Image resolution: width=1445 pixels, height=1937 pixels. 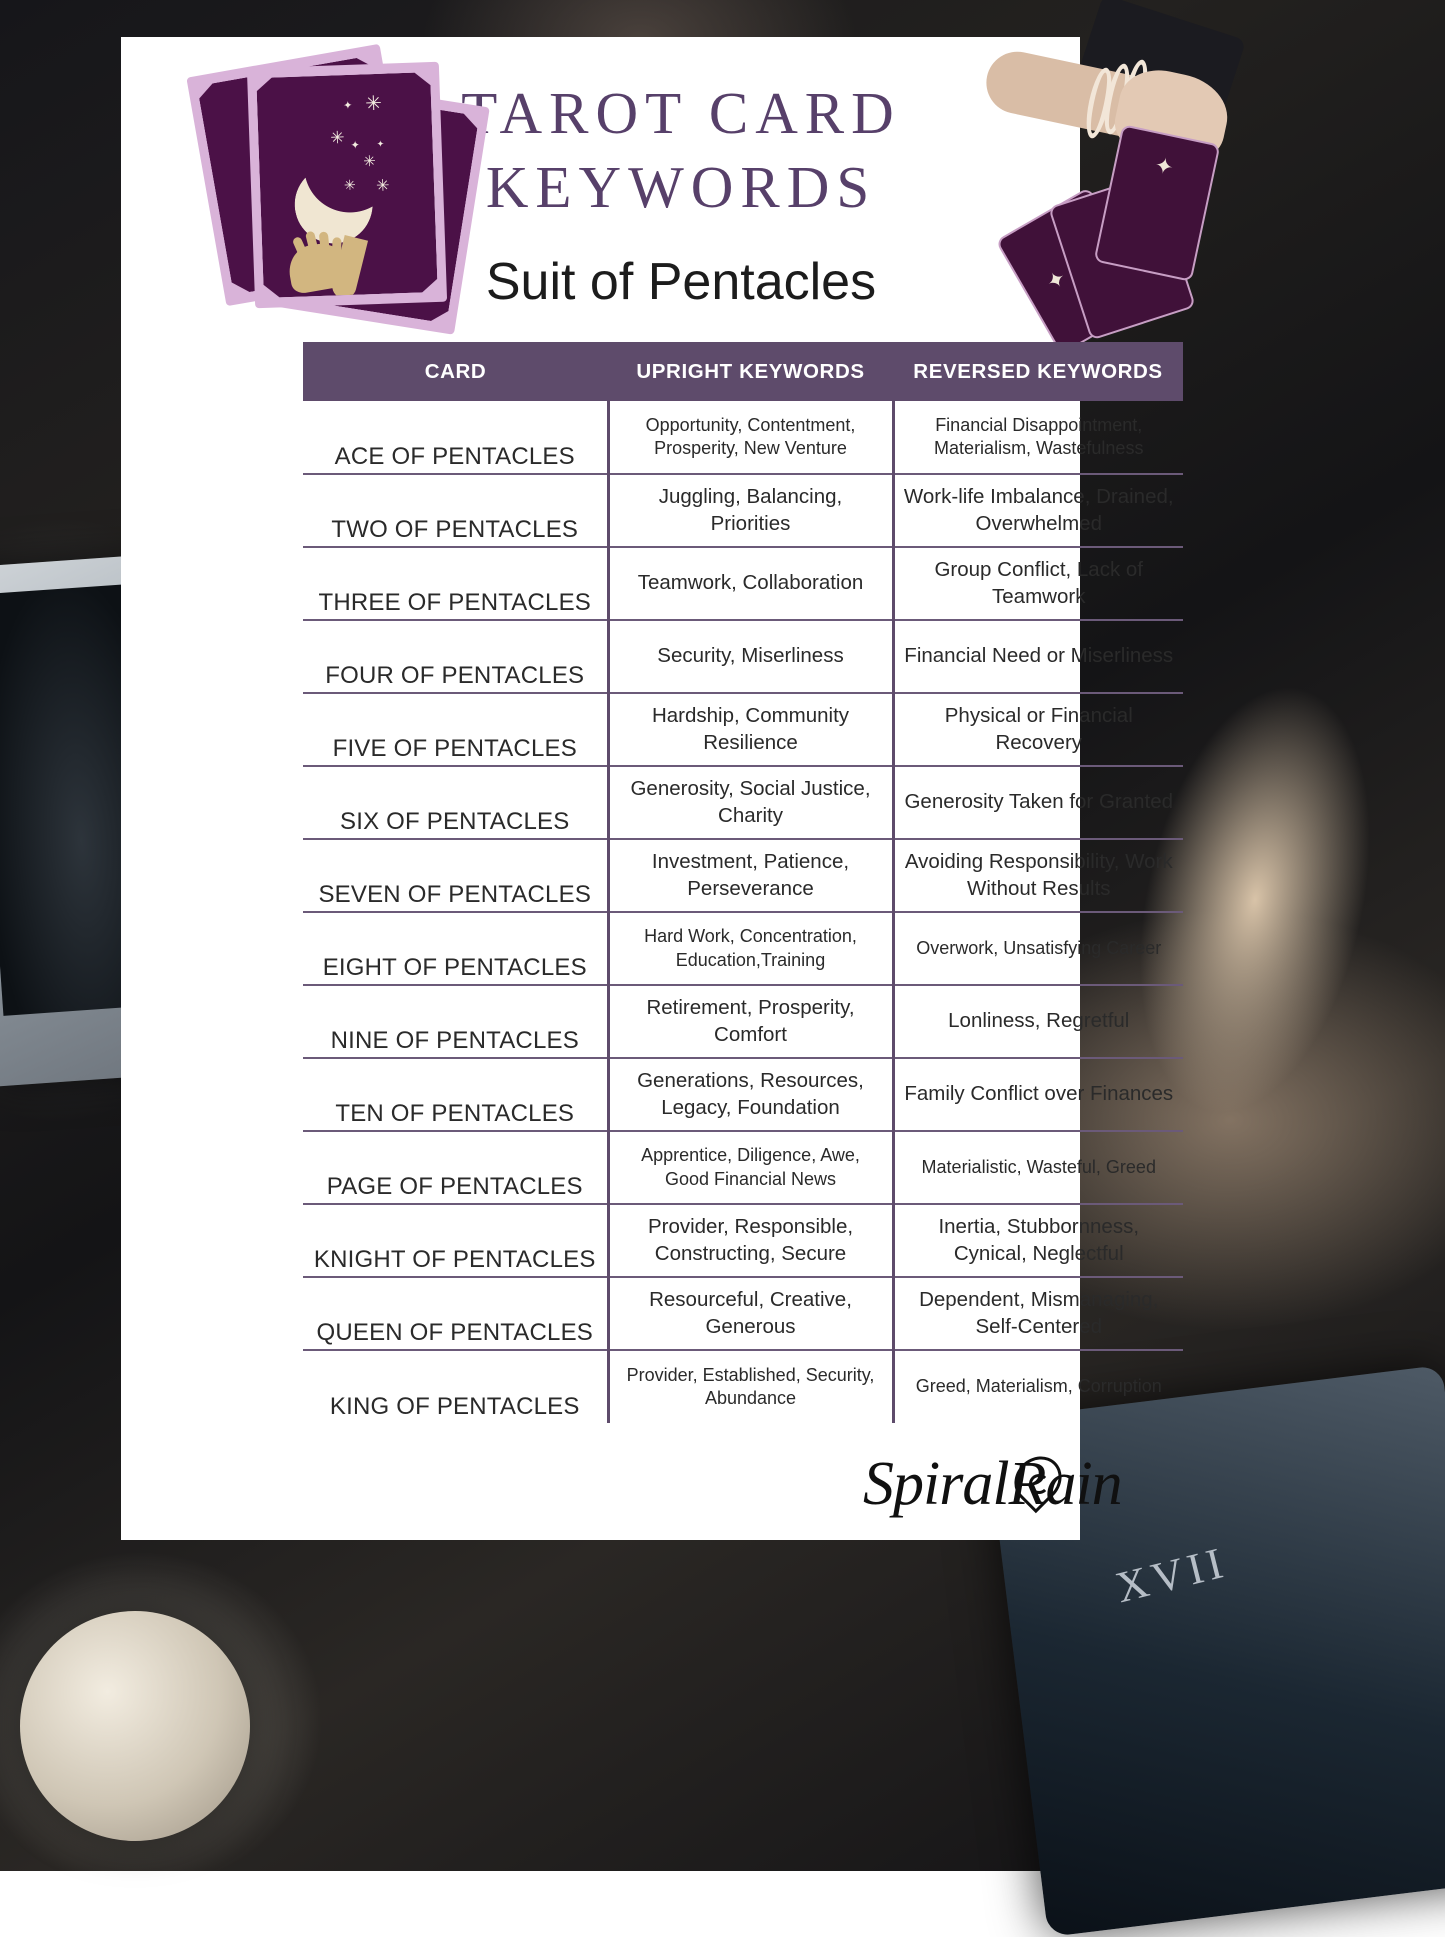 I want to click on cell-reversed-keywords: Generosity Taken for Granted, so click(x=1038, y=802).